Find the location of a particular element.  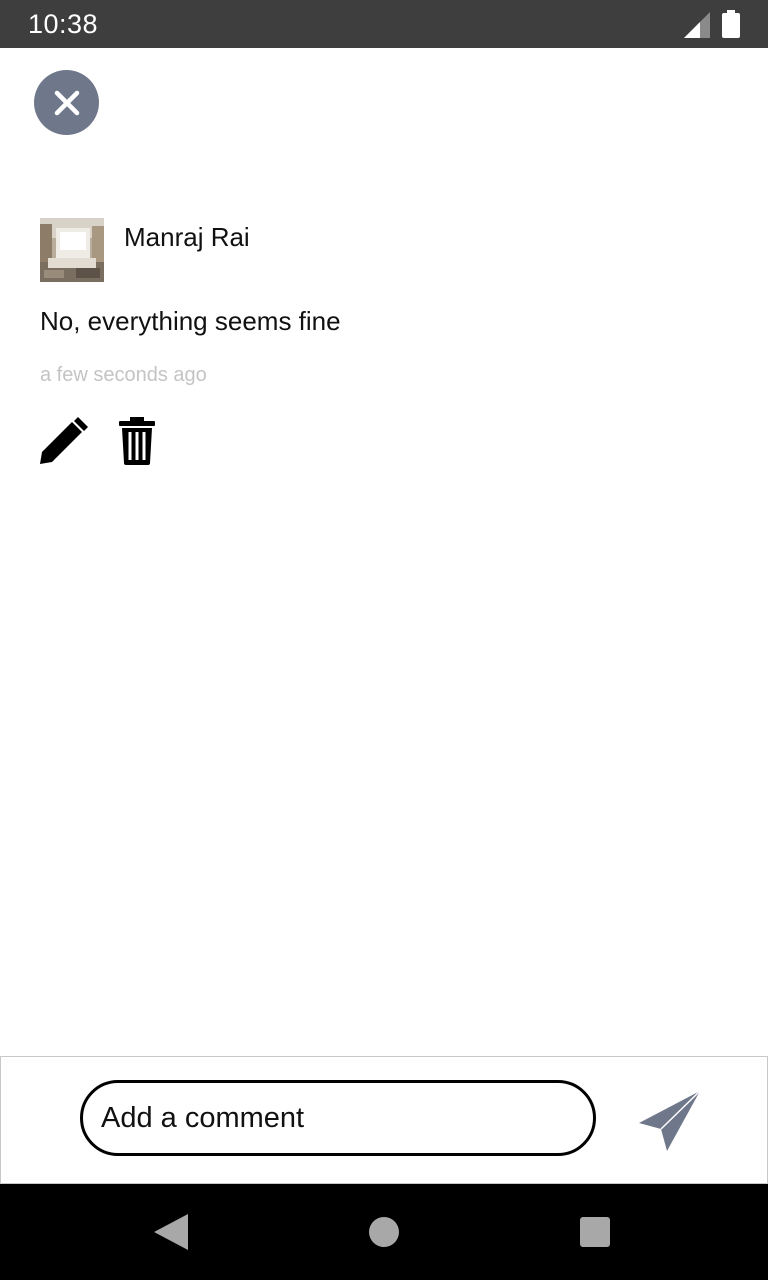

cellular-signal-icon is located at coordinates (697, 25).